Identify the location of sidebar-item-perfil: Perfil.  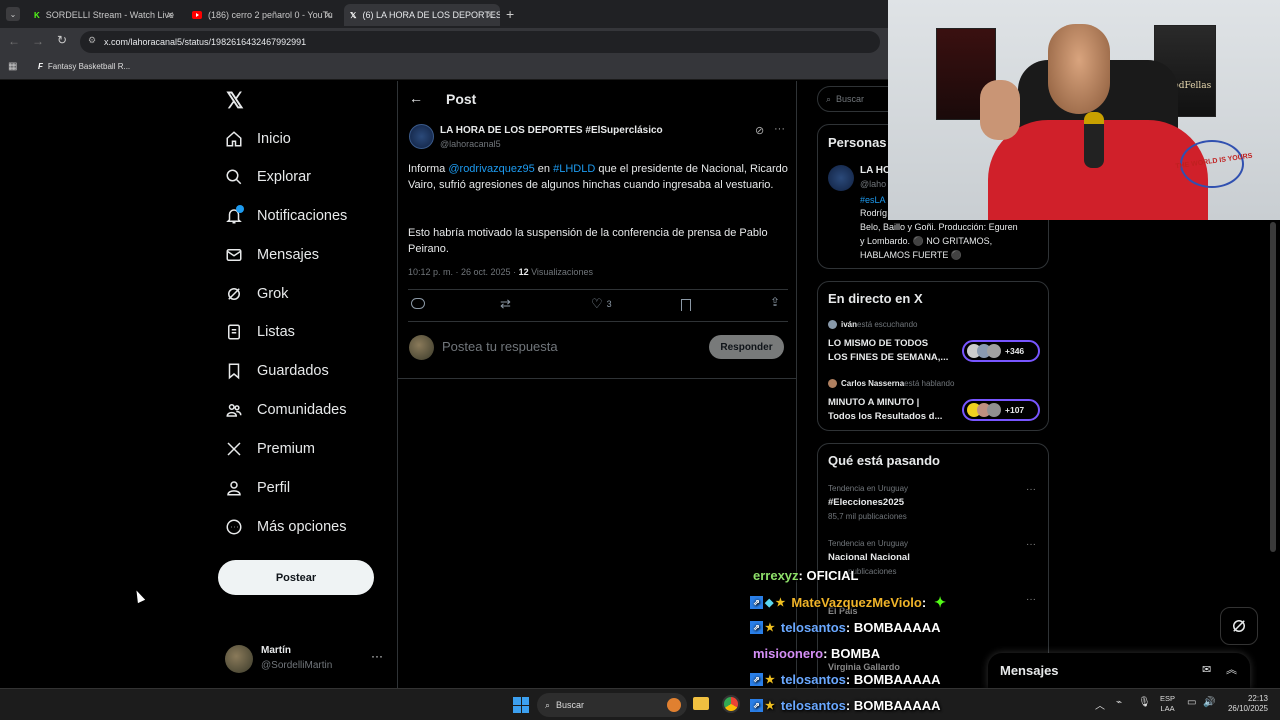
(257, 488).